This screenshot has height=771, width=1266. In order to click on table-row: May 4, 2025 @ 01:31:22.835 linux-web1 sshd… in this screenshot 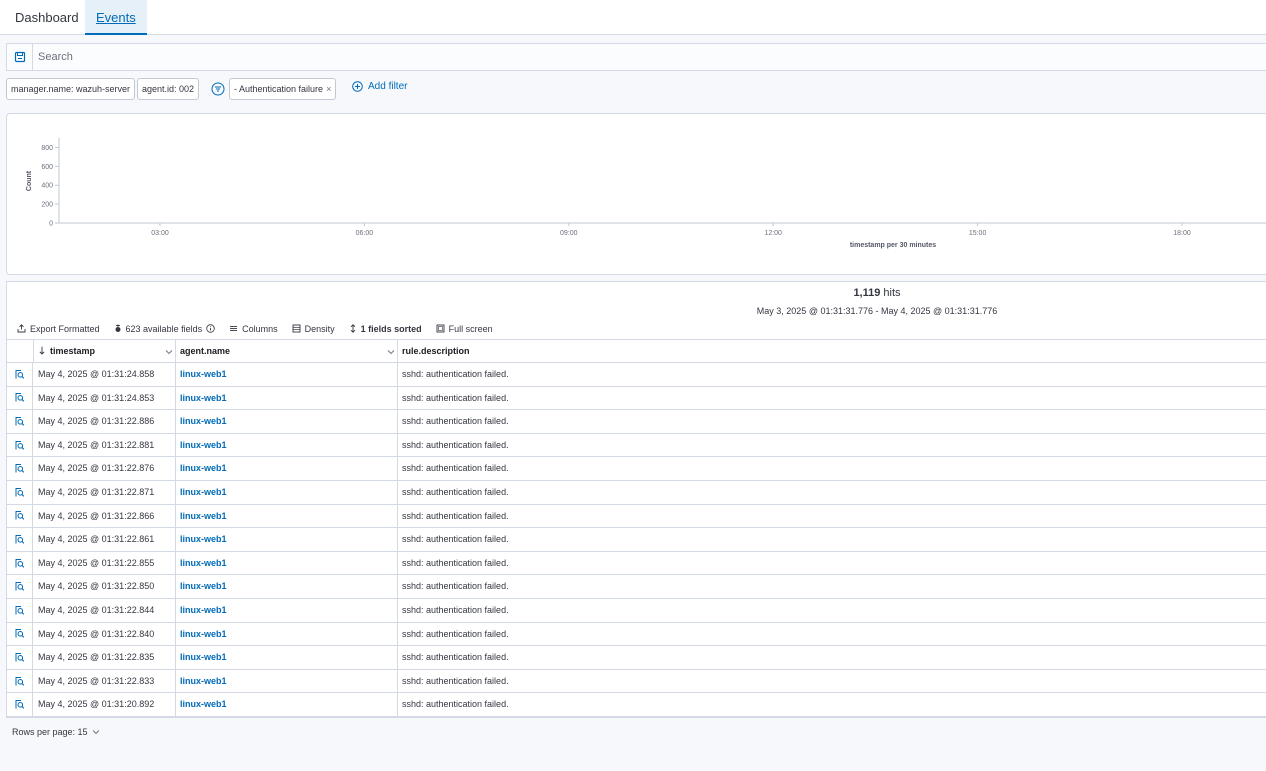, I will do `click(636, 658)`.